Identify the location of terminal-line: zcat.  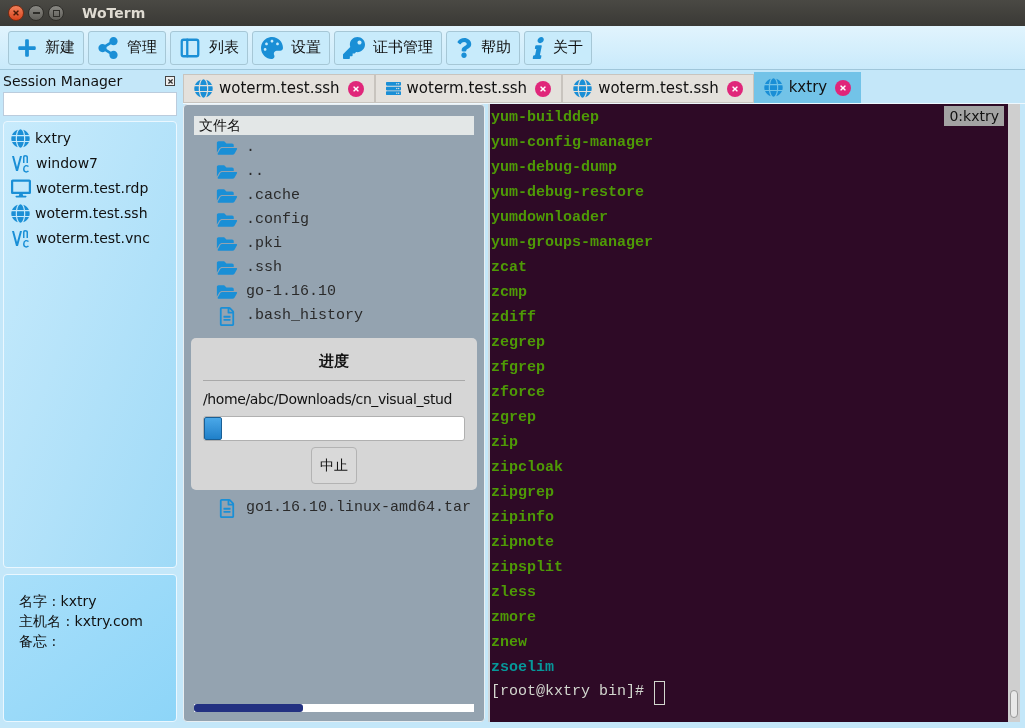
(509, 268).